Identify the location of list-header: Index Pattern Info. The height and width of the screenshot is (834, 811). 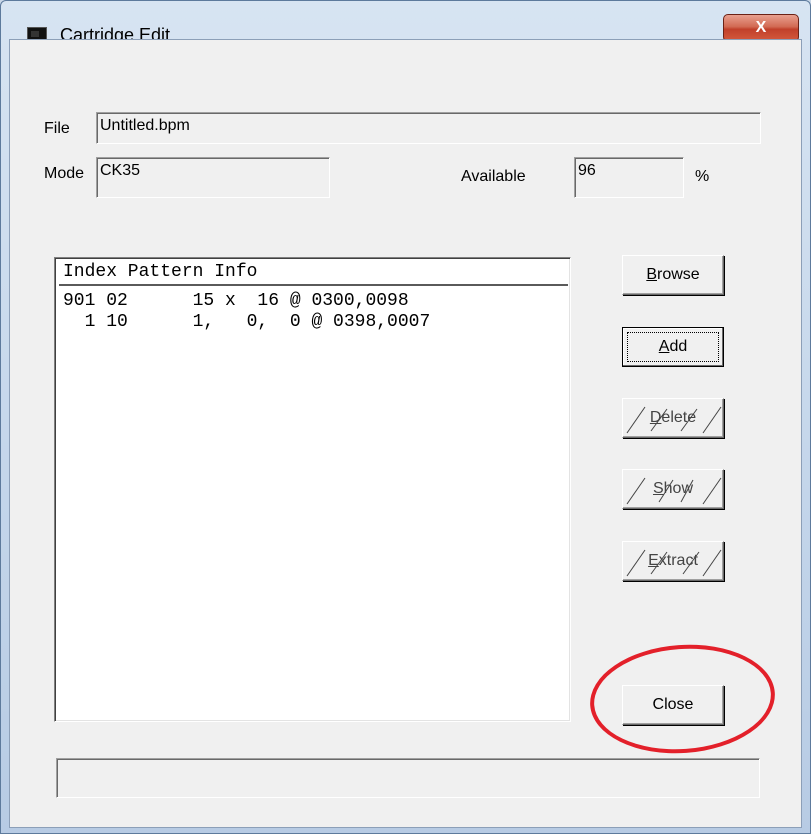
(313, 273).